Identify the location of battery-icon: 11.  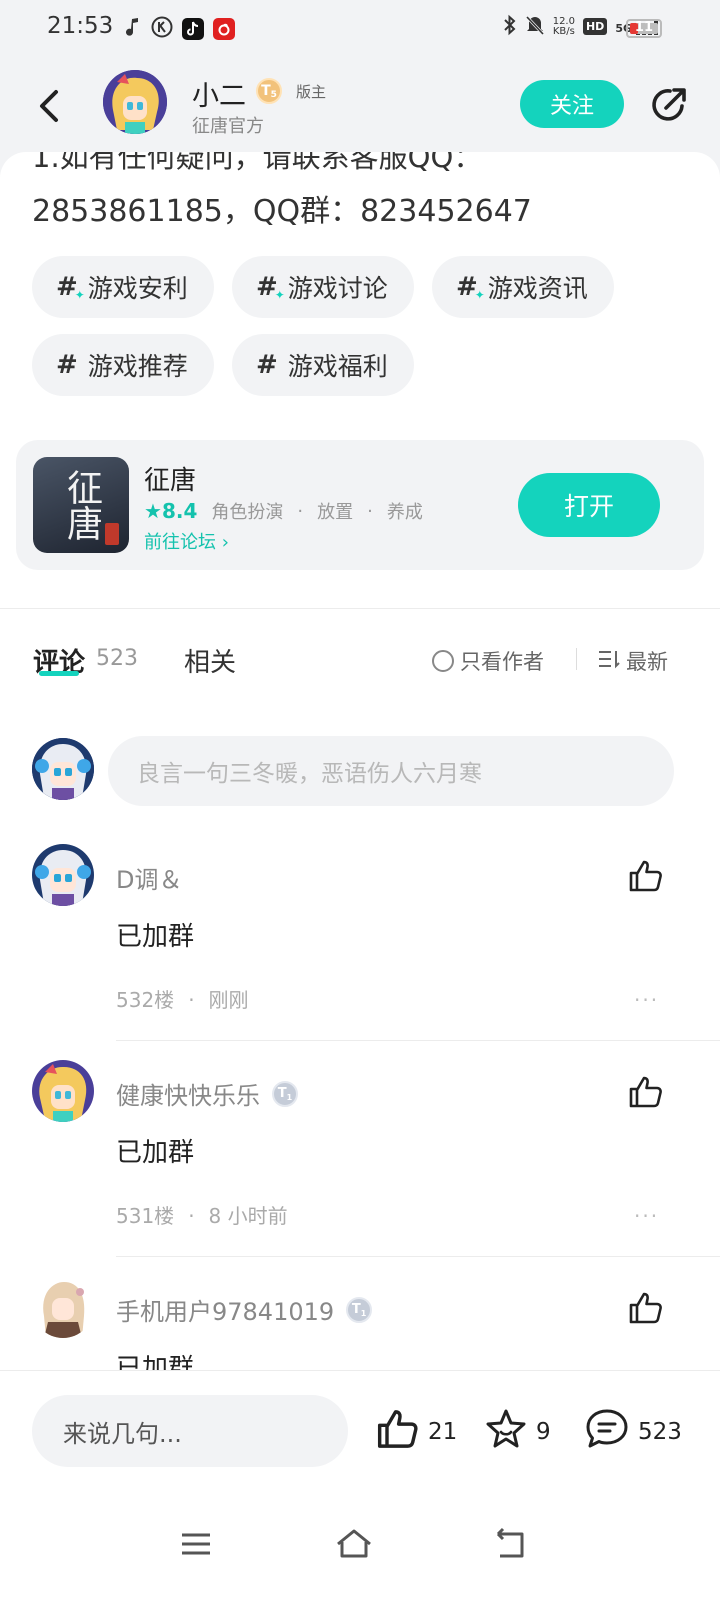
(644, 28).